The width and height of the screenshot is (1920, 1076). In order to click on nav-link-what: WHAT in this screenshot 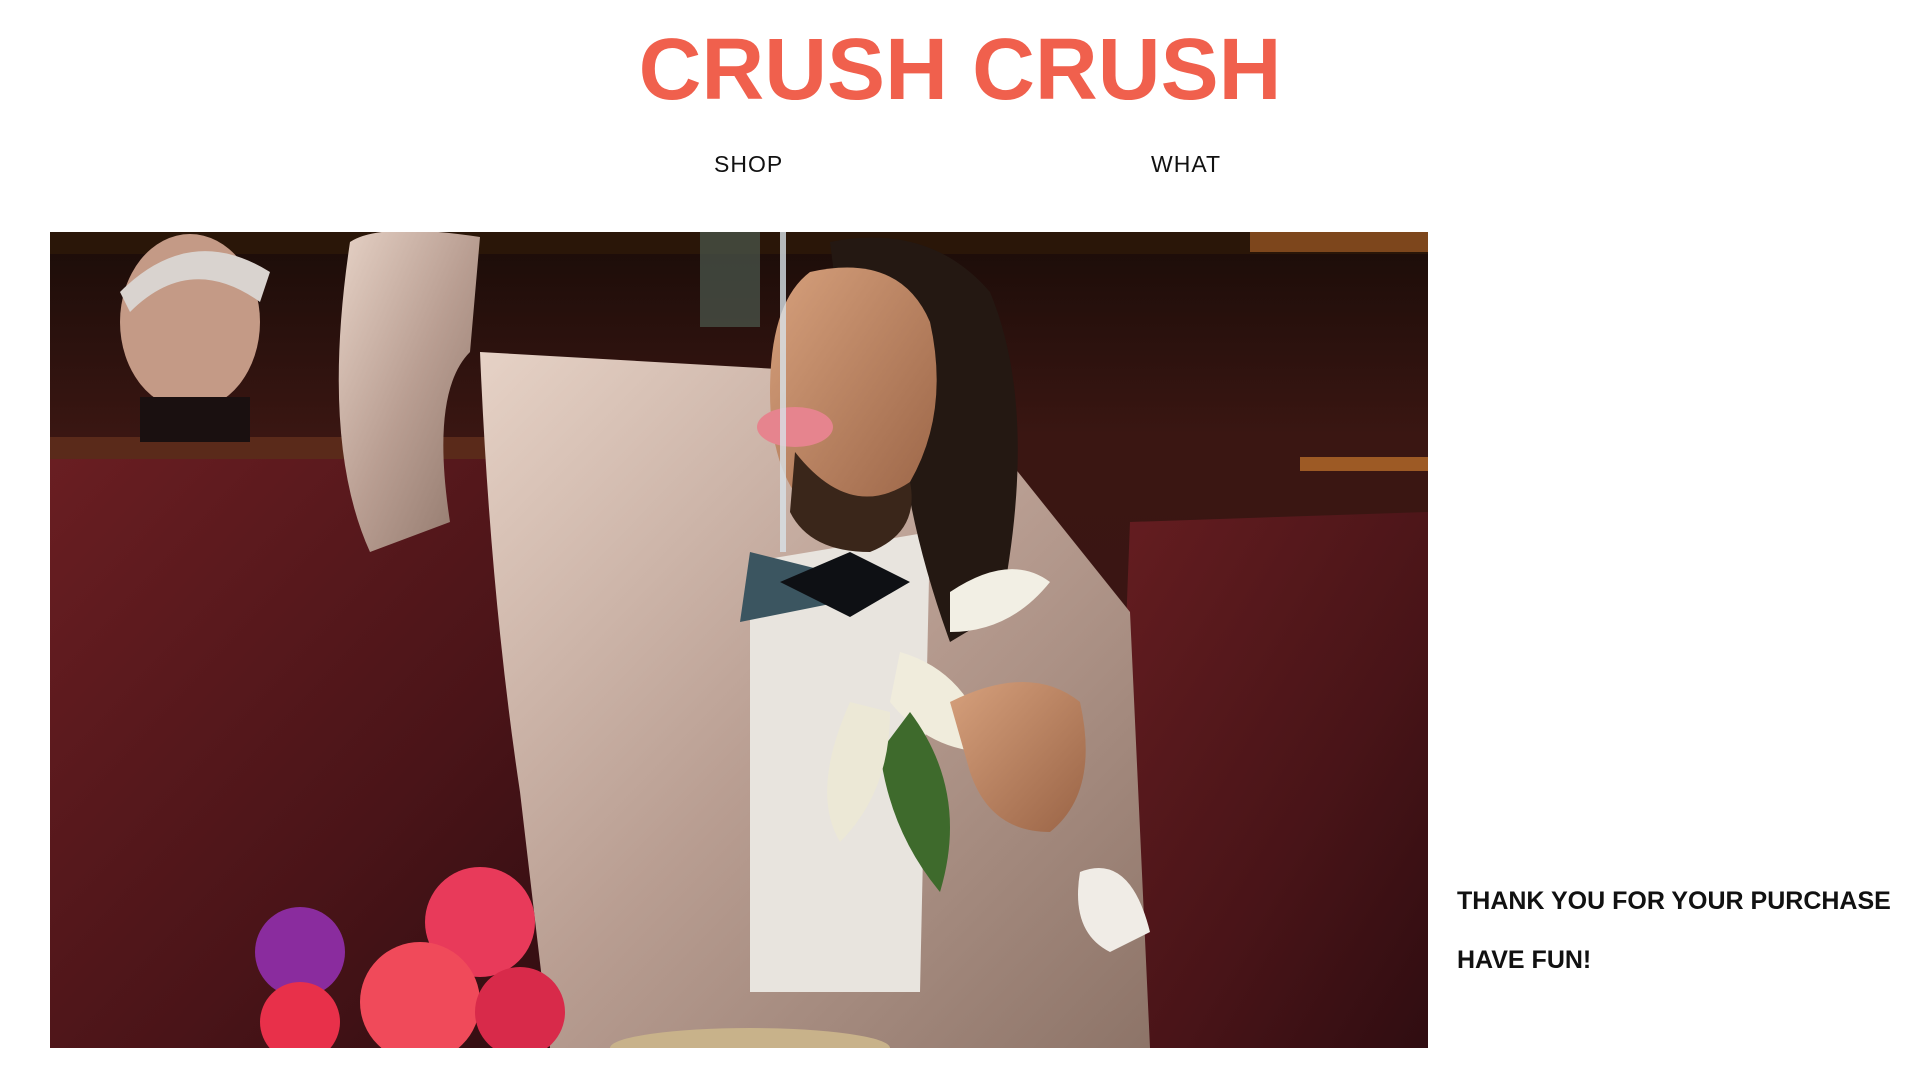, I will do `click(1186, 164)`.